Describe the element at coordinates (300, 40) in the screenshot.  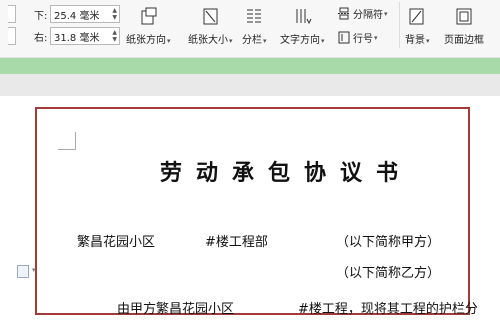
I see `text-direction-label: 文字方向` at that location.